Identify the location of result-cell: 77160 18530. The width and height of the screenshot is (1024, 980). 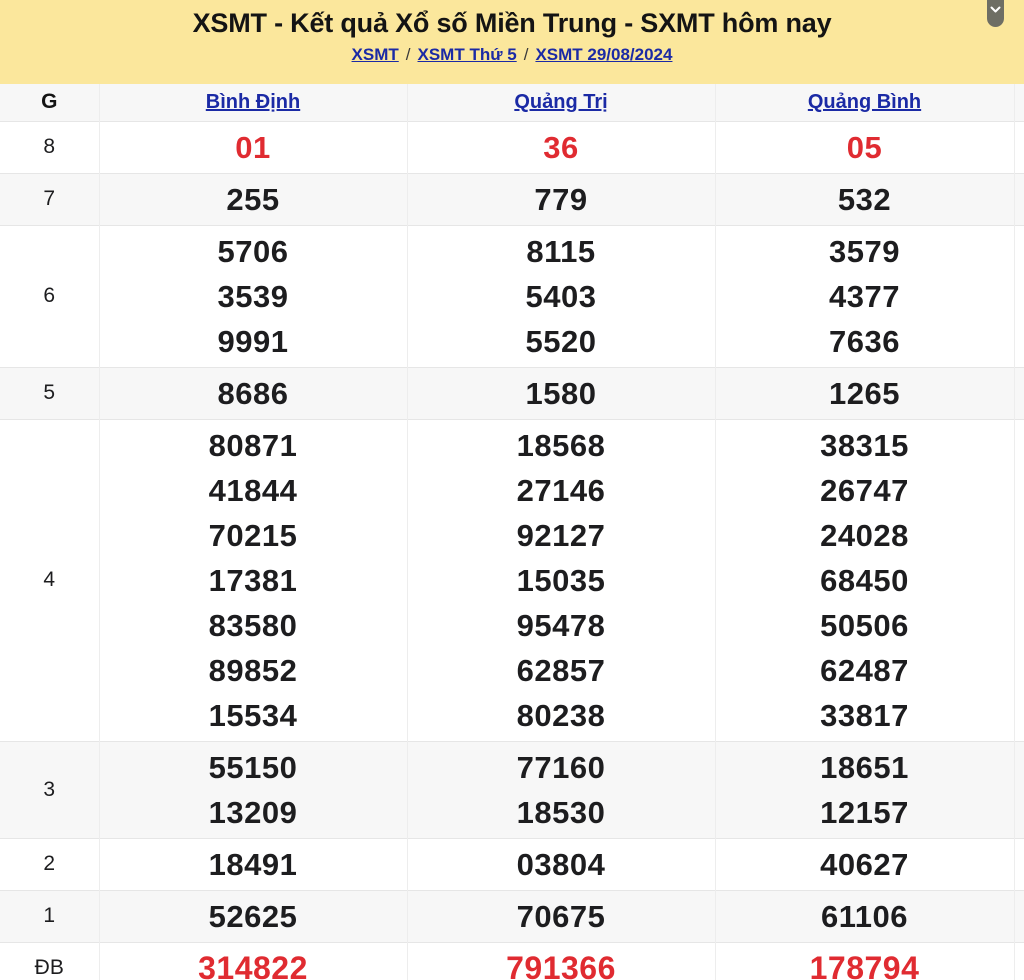
(560, 789).